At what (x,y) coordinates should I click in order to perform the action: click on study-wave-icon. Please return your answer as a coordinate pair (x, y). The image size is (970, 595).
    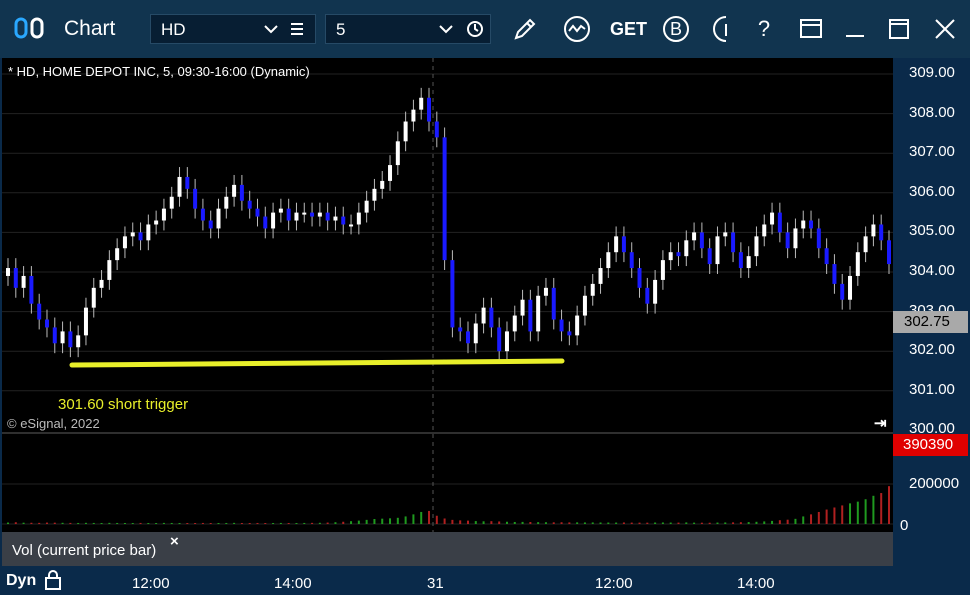
    Looking at the image, I should click on (577, 29).